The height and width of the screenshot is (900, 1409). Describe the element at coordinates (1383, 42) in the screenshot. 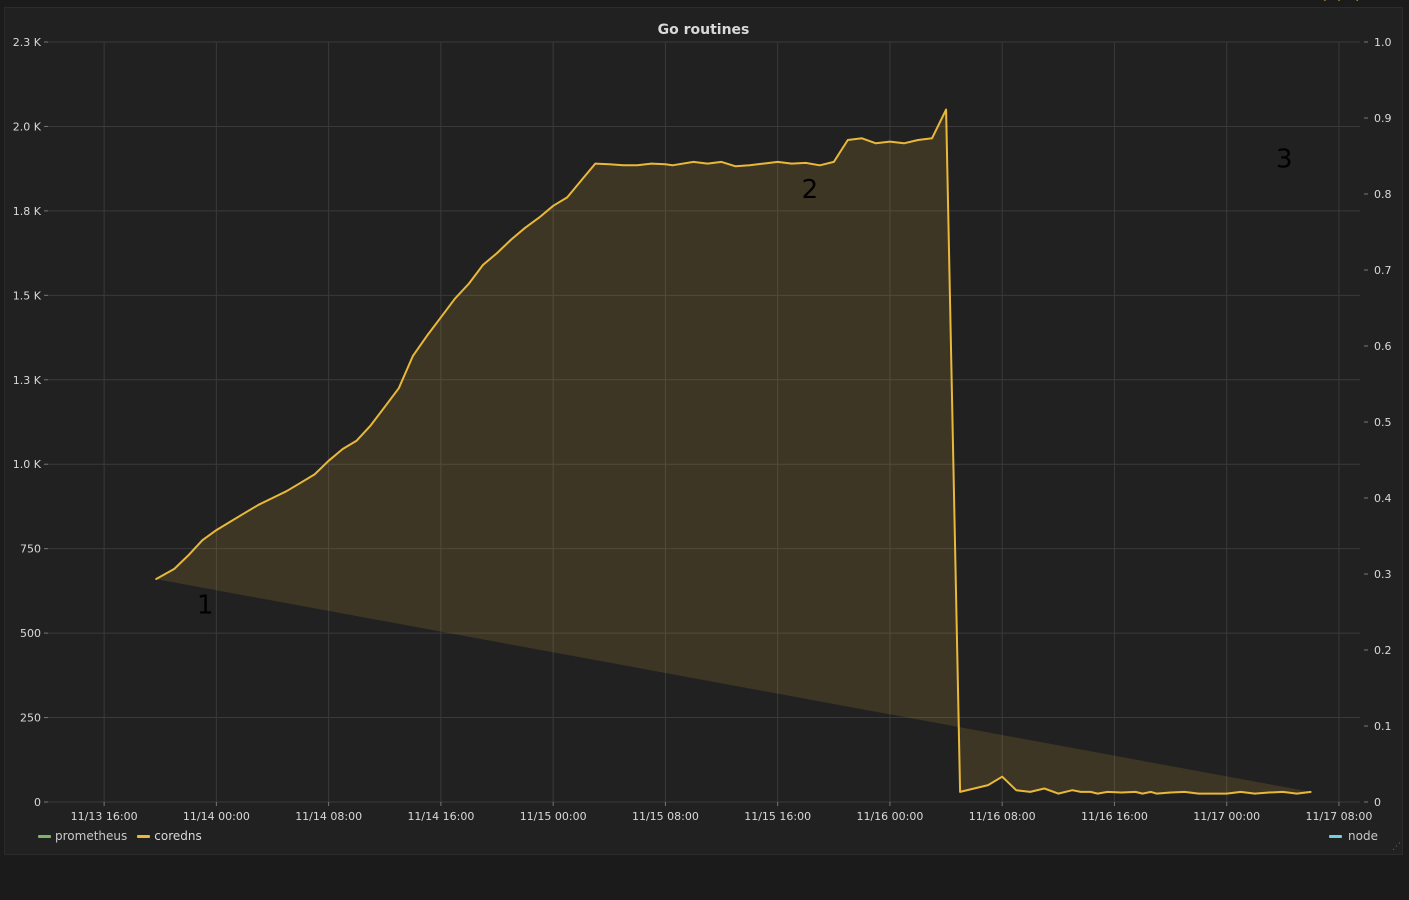

I see `y2-tick-label: 1.0` at that location.